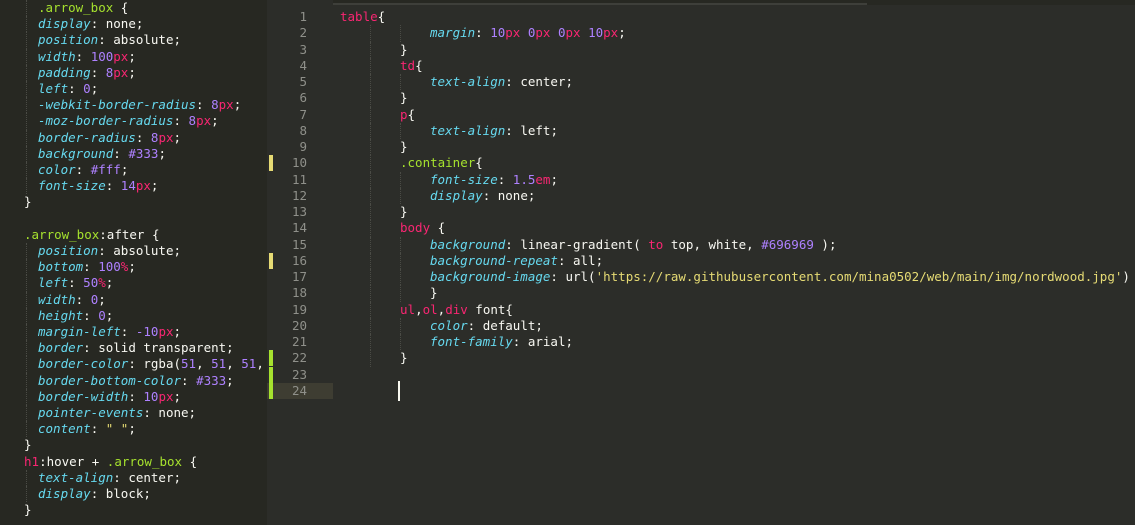  What do you see at coordinates (701, 342) in the screenshot?
I see `code-line: 21 font-family: arial;` at bounding box center [701, 342].